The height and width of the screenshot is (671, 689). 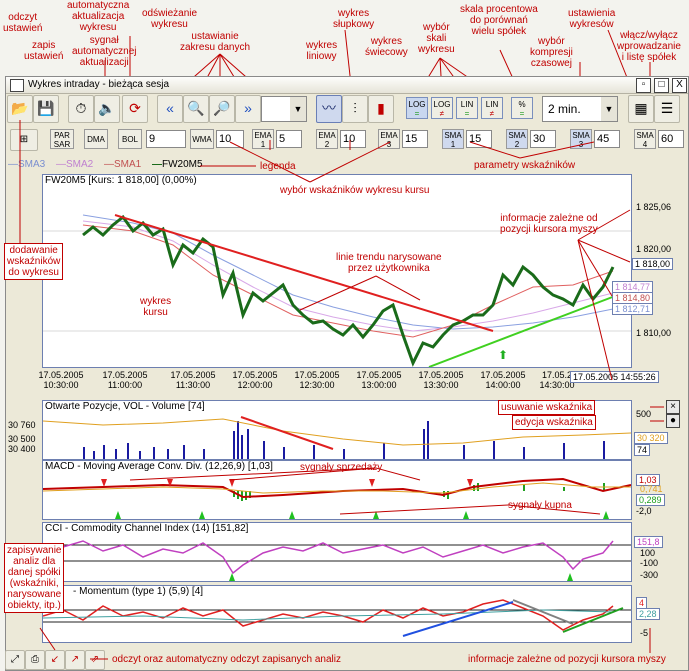 I want to click on scale-log-notequal-button: LOG ≠, so click(x=442, y=108).